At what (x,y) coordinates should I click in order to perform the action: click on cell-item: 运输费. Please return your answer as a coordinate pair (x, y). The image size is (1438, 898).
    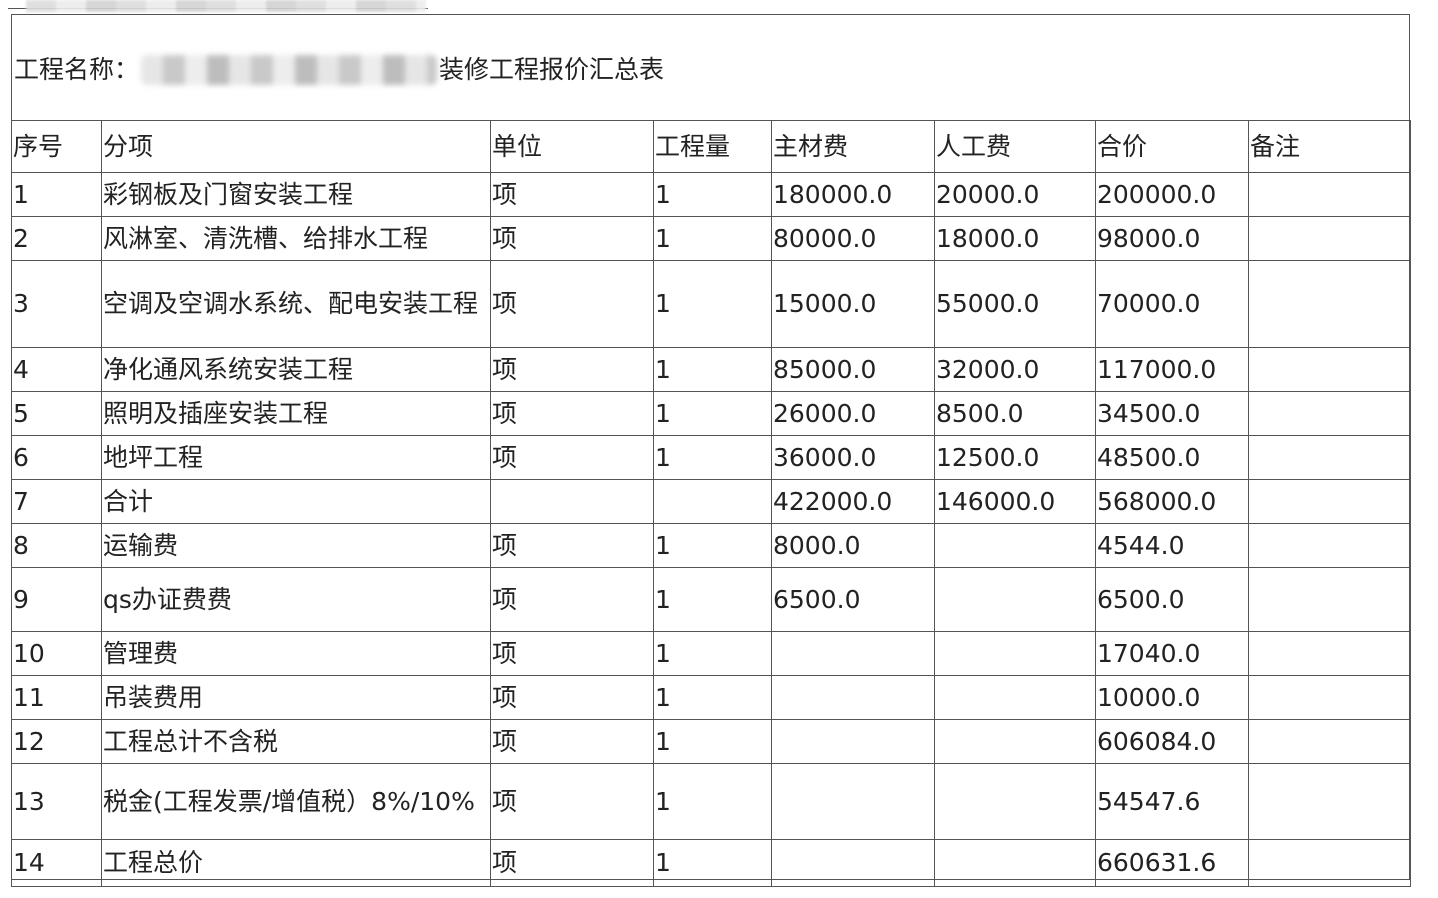
    Looking at the image, I should click on (296, 545).